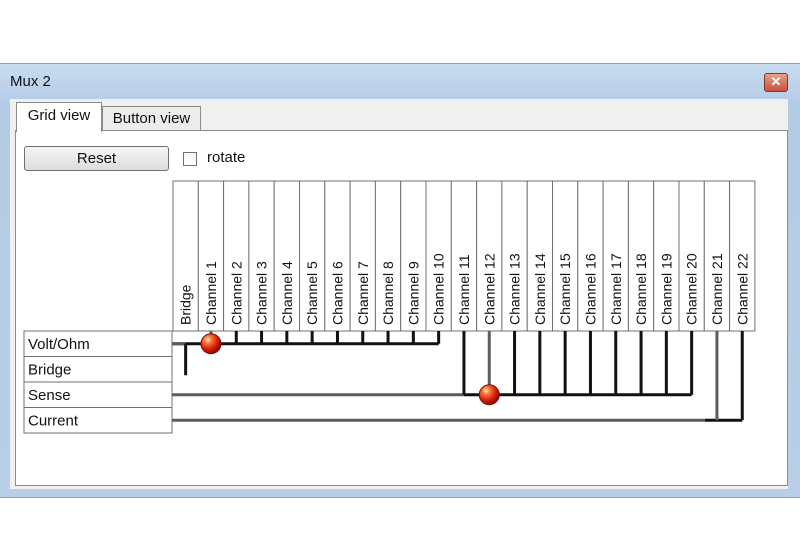  Describe the element at coordinates (363, 293) in the screenshot. I see `column-label: Channel 7` at that location.